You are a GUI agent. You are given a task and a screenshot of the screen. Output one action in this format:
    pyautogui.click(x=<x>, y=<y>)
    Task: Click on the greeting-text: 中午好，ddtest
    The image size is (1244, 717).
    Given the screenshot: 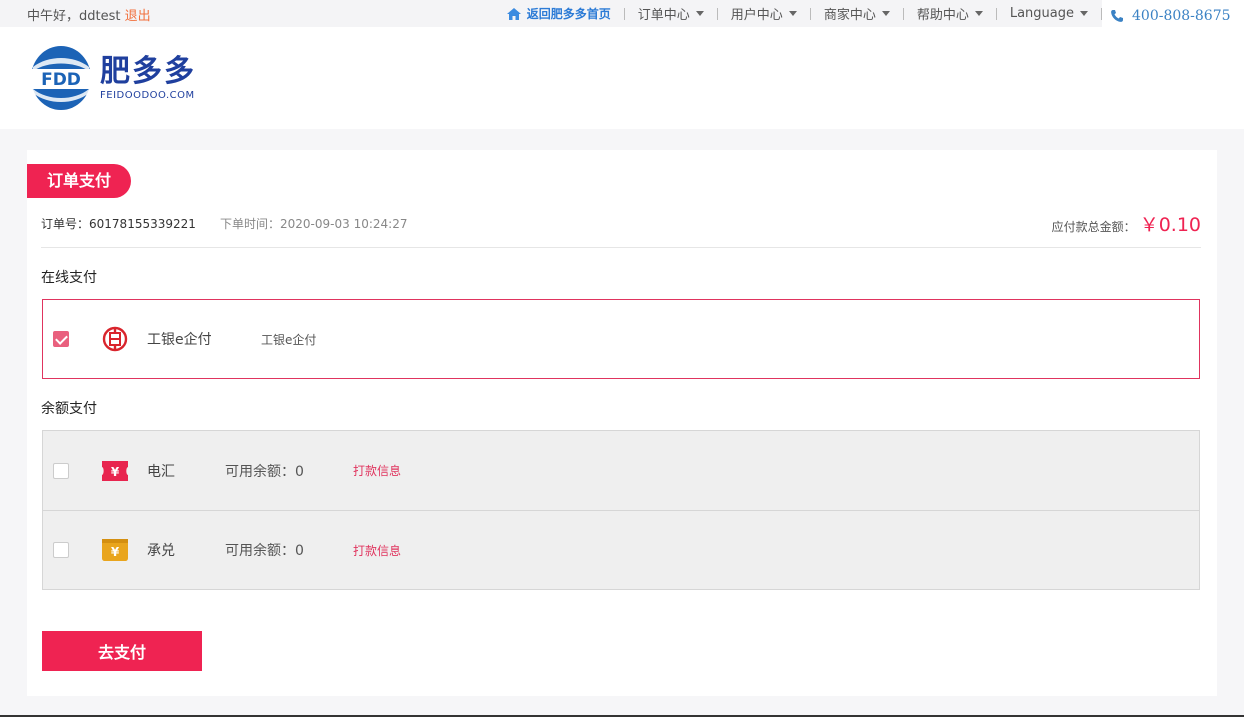 What is the action you would take?
    pyautogui.click(x=74, y=16)
    